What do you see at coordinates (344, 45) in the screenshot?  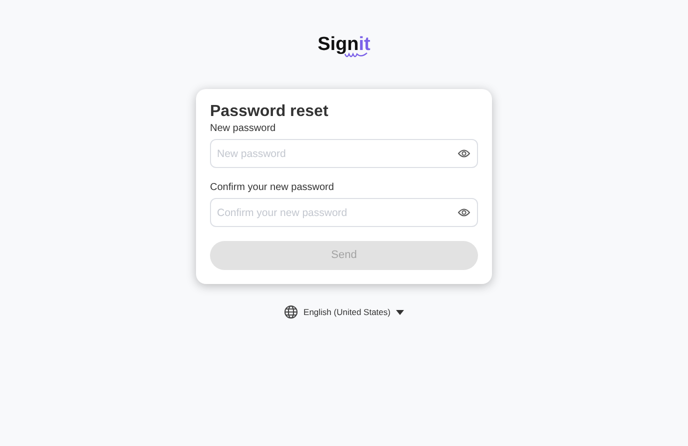 I see `logo-text: Signit` at bounding box center [344, 45].